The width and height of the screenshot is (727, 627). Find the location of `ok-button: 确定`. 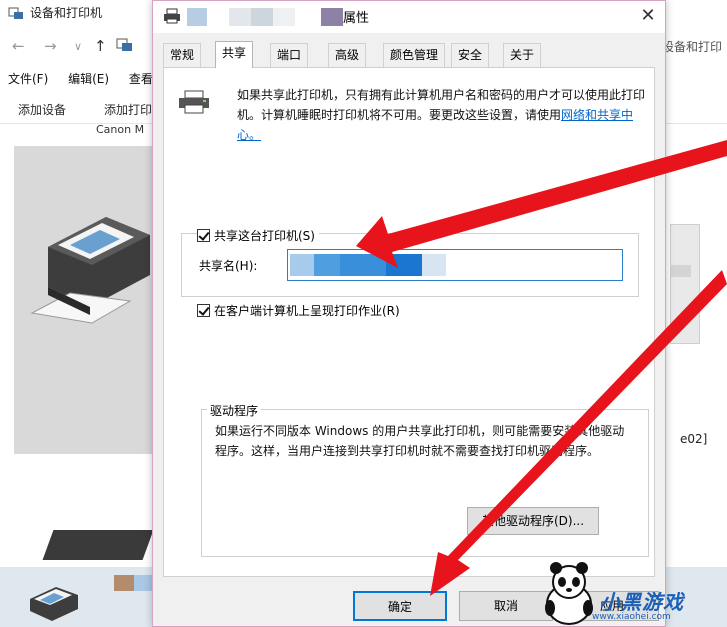

ok-button: 确定 is located at coordinates (400, 606).